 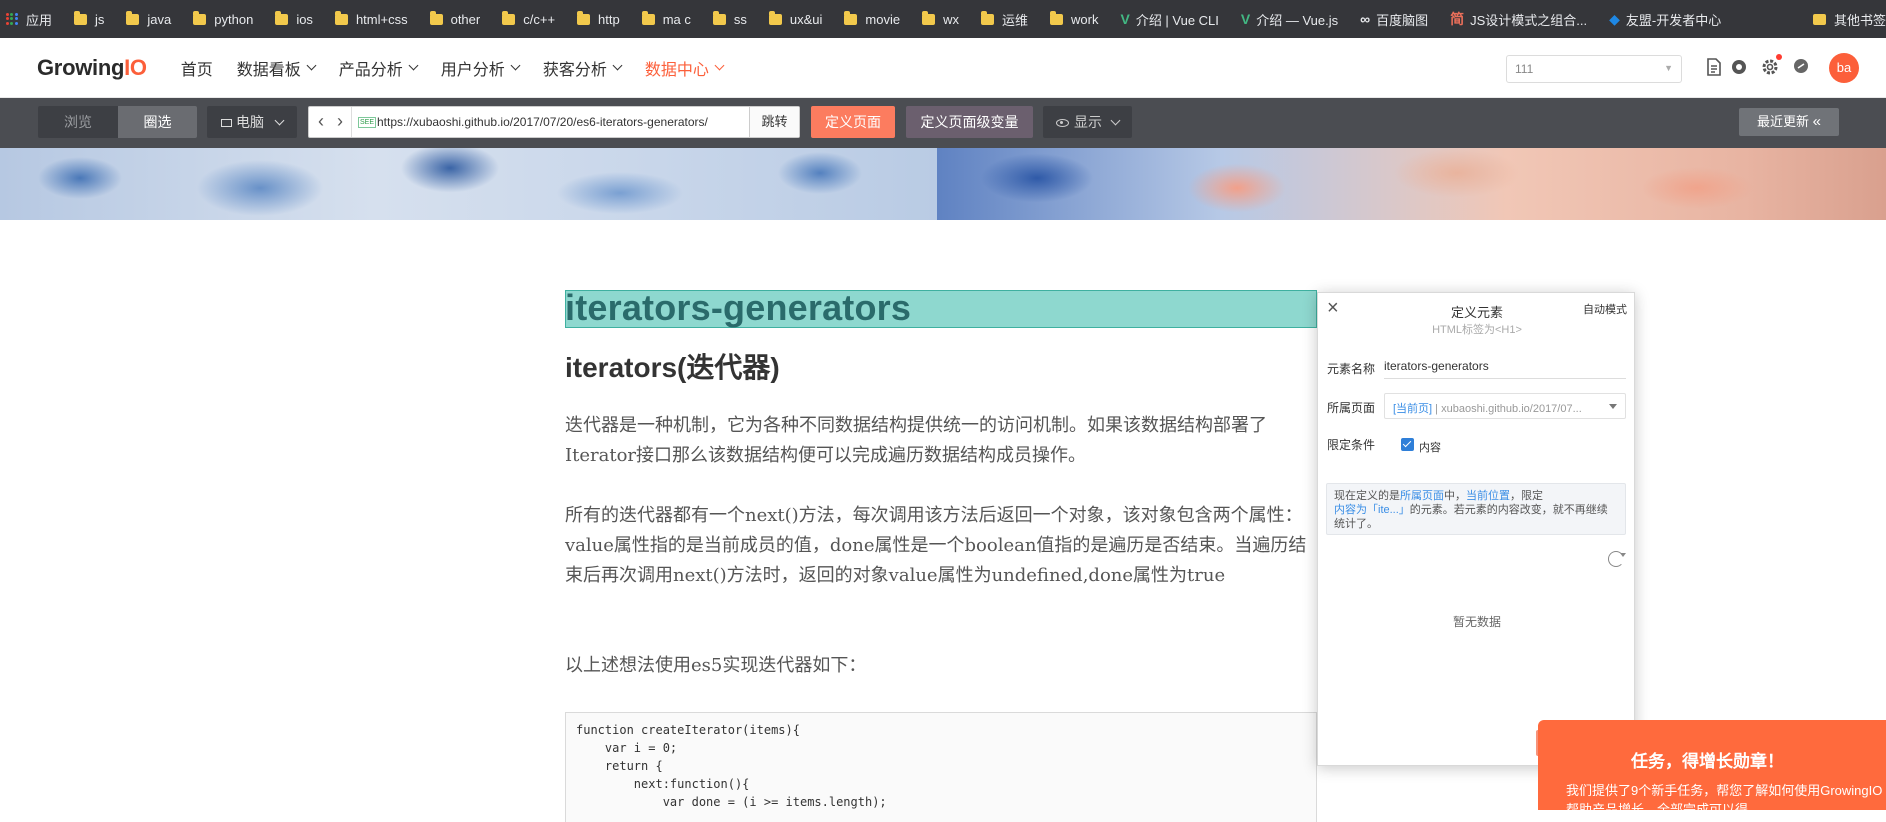 What do you see at coordinates (159, 19) in the screenshot?
I see `bookmark-folder-label: java` at bounding box center [159, 19].